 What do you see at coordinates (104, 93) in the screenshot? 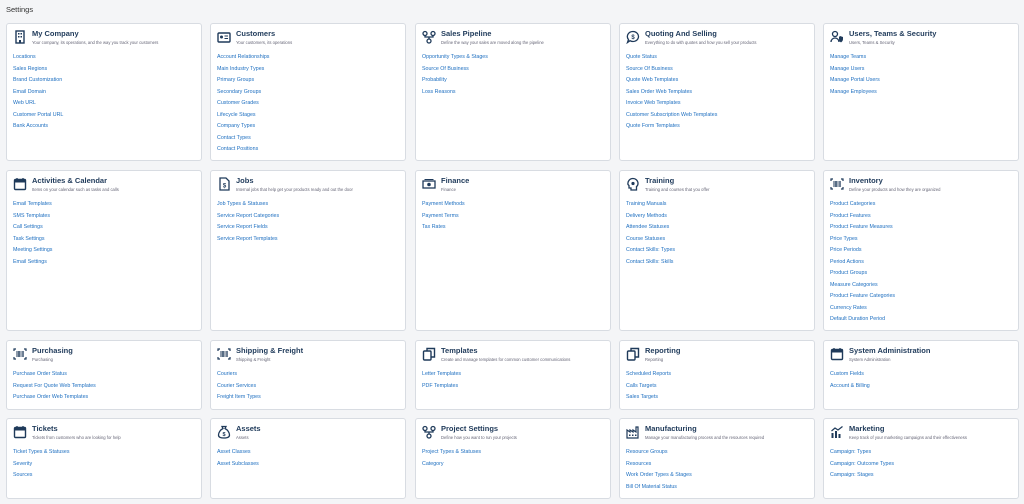
I see `settings-link-email-domain: Email Domain` at bounding box center [104, 93].